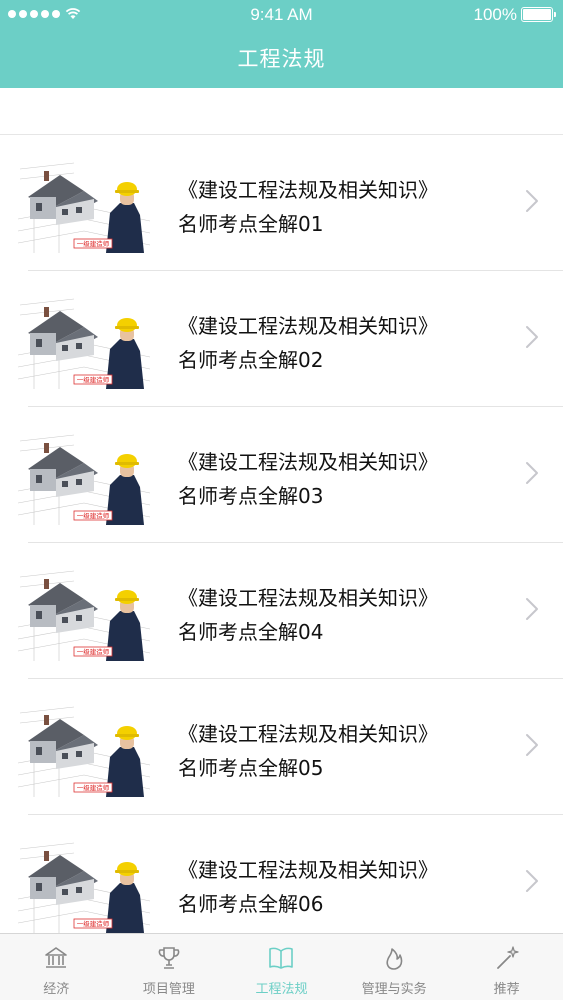  I want to click on tab-bar: 经济 项目管理 工程法规 管理与实务 推荐, so click(281, 966).